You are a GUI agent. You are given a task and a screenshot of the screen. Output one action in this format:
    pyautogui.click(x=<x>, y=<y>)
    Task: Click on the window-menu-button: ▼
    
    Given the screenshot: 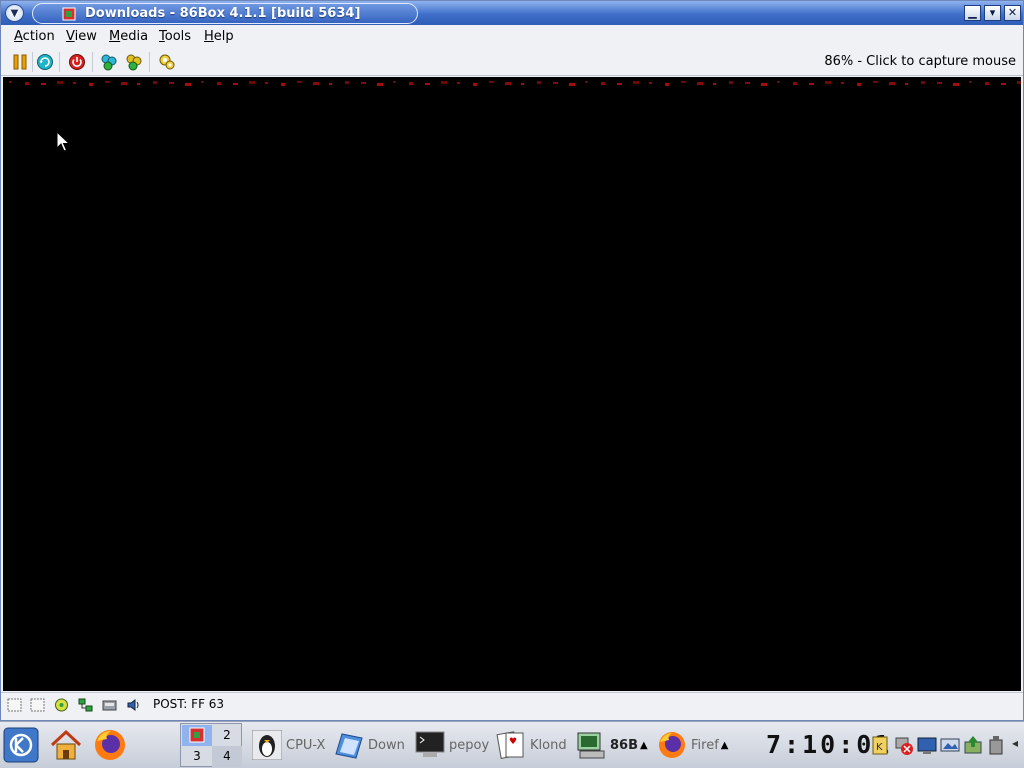 What is the action you would take?
    pyautogui.click(x=14, y=13)
    